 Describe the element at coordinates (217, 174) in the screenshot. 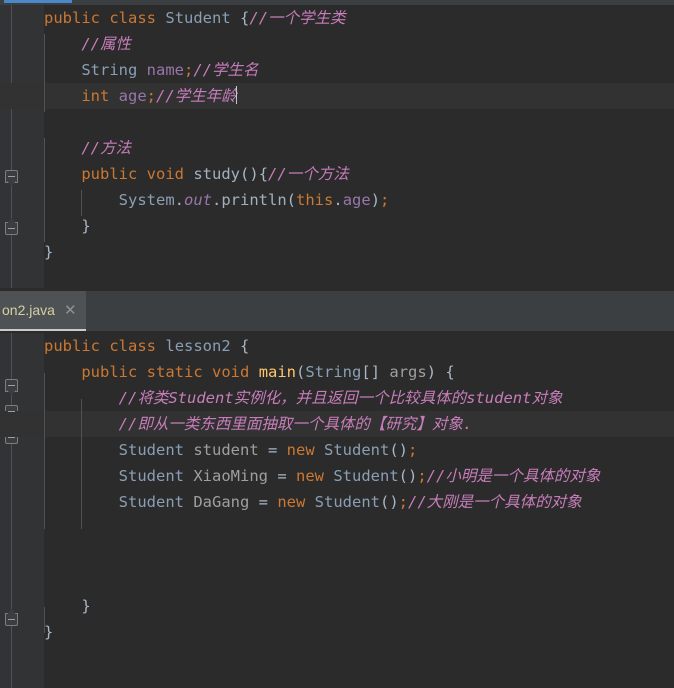

I see `code-token: study` at that location.